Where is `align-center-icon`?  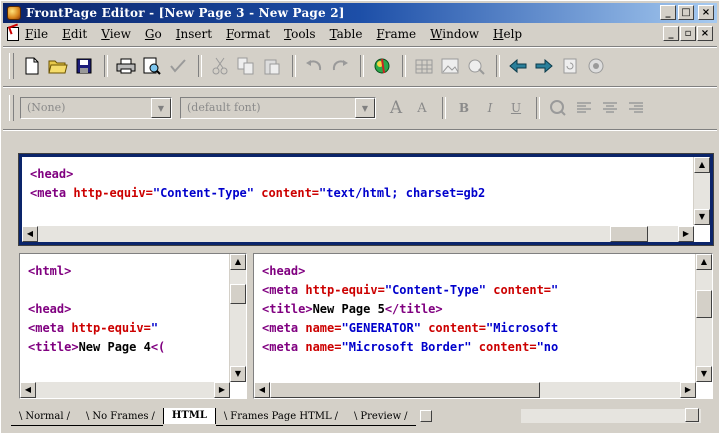 align-center-icon is located at coordinates (610, 108).